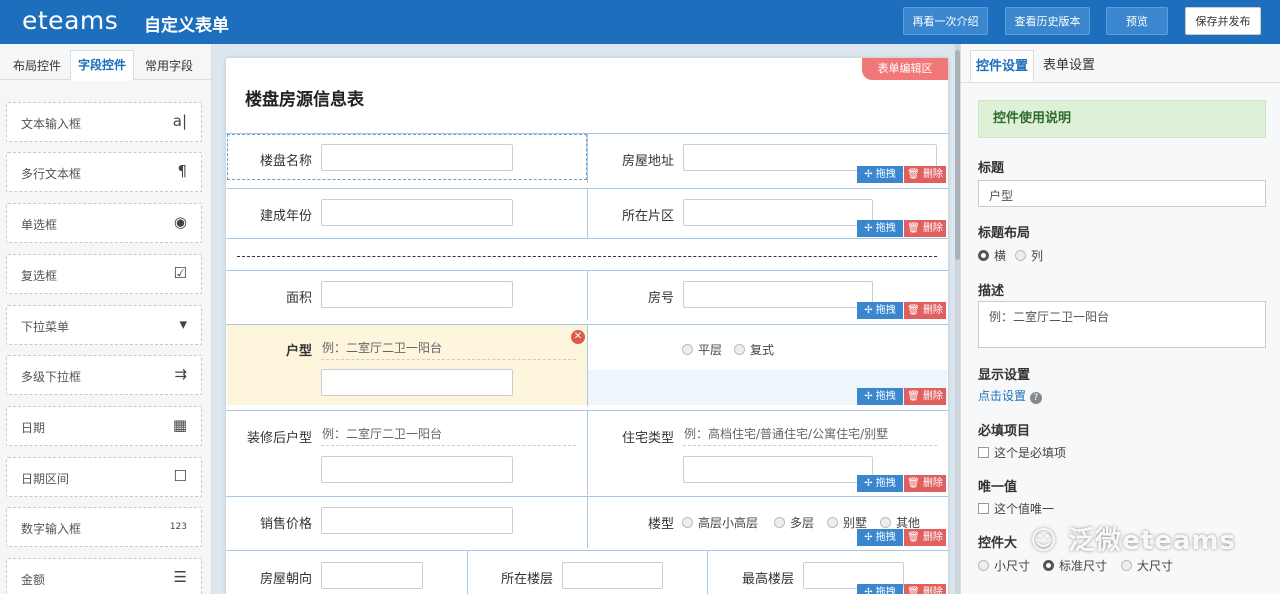 This screenshot has height=594, width=1280. What do you see at coordinates (998, 543) in the screenshot?
I see `control-size-label: 控件大` at bounding box center [998, 543].